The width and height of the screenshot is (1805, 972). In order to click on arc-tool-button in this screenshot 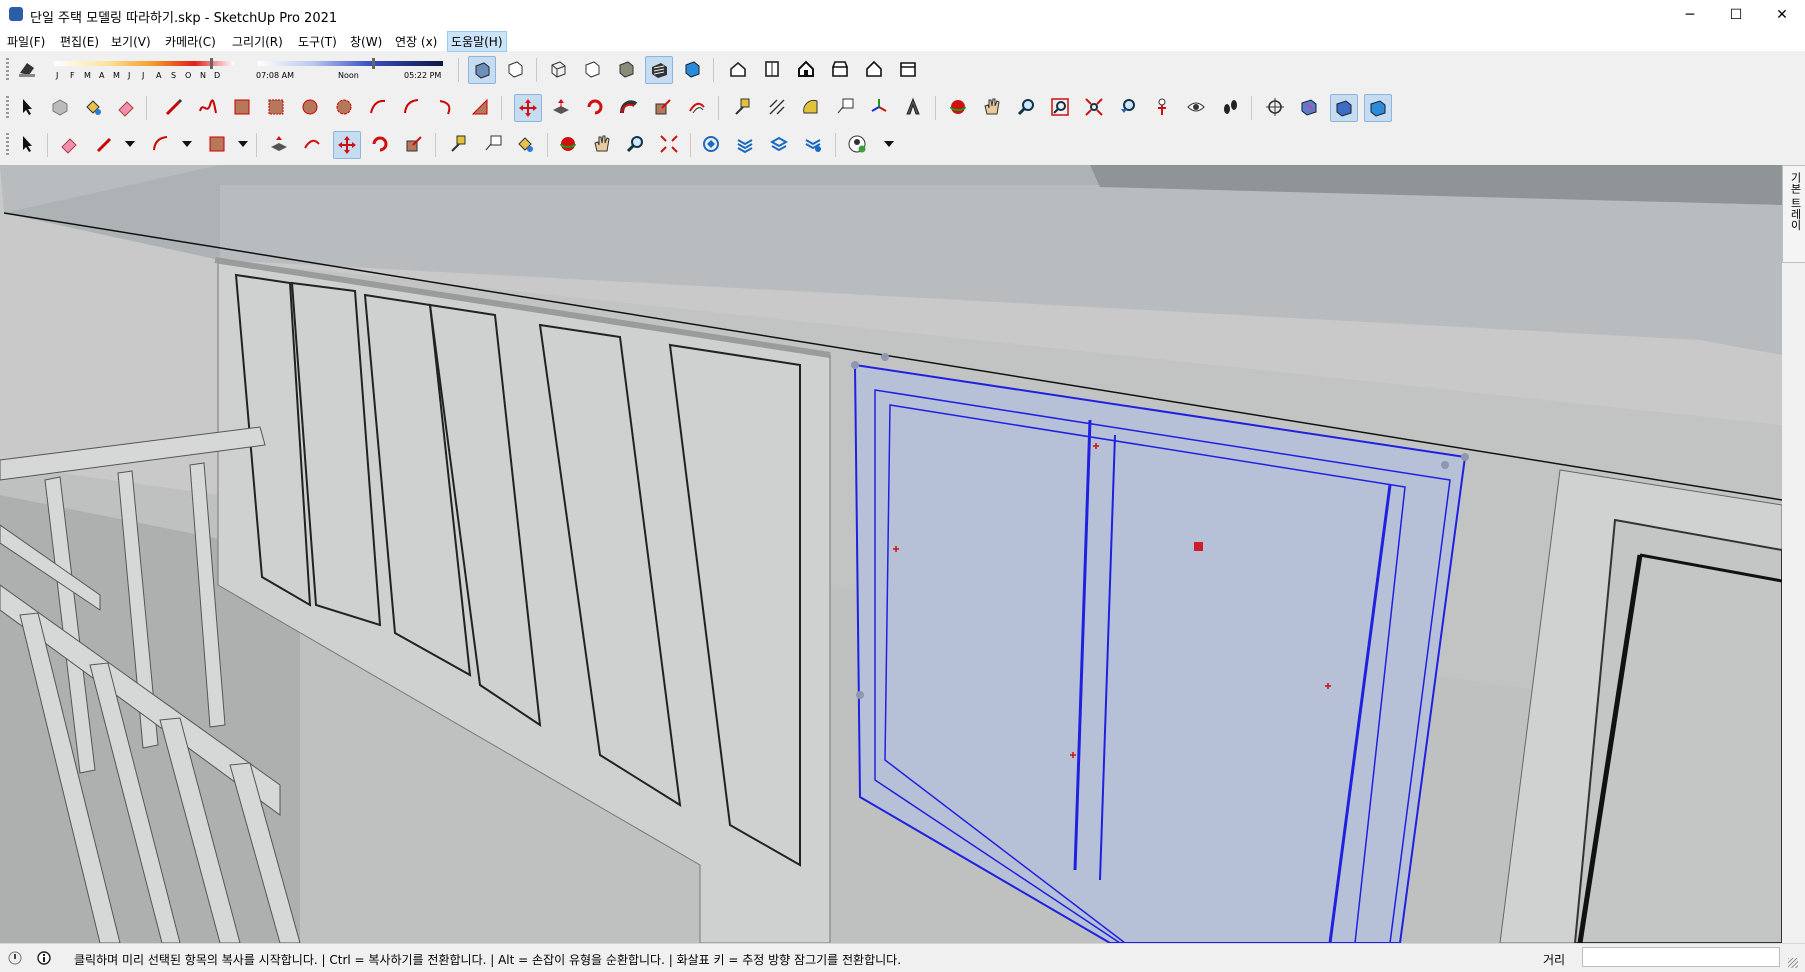, I will do `click(378, 107)`.